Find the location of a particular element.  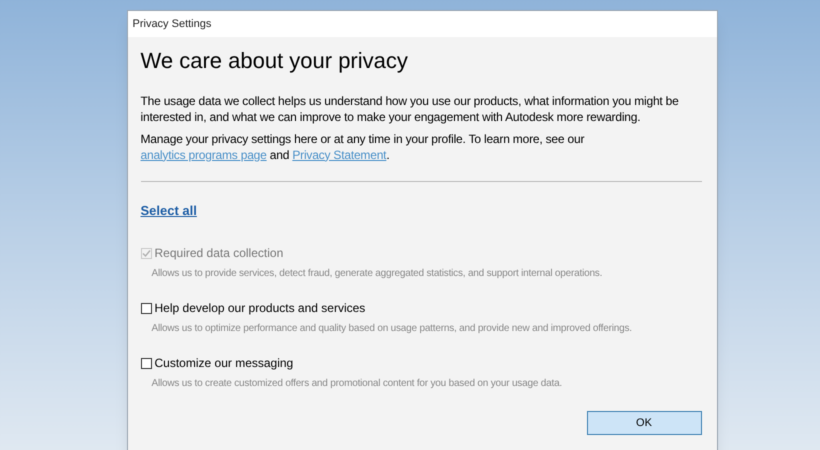

select-all-link: Select all is located at coordinates (168, 210).